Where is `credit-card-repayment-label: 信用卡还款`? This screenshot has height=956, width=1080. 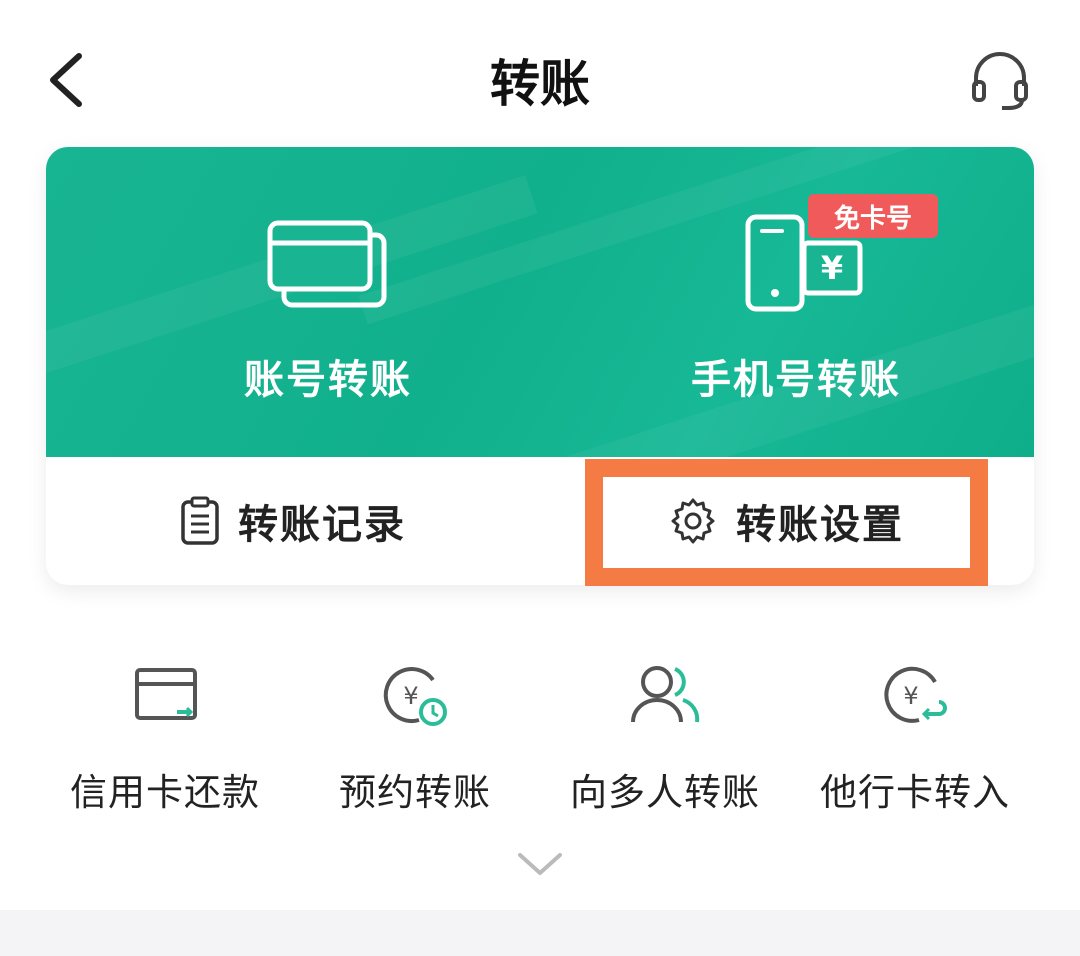
credit-card-repayment-label: 信用卡还款 is located at coordinates (165, 792).